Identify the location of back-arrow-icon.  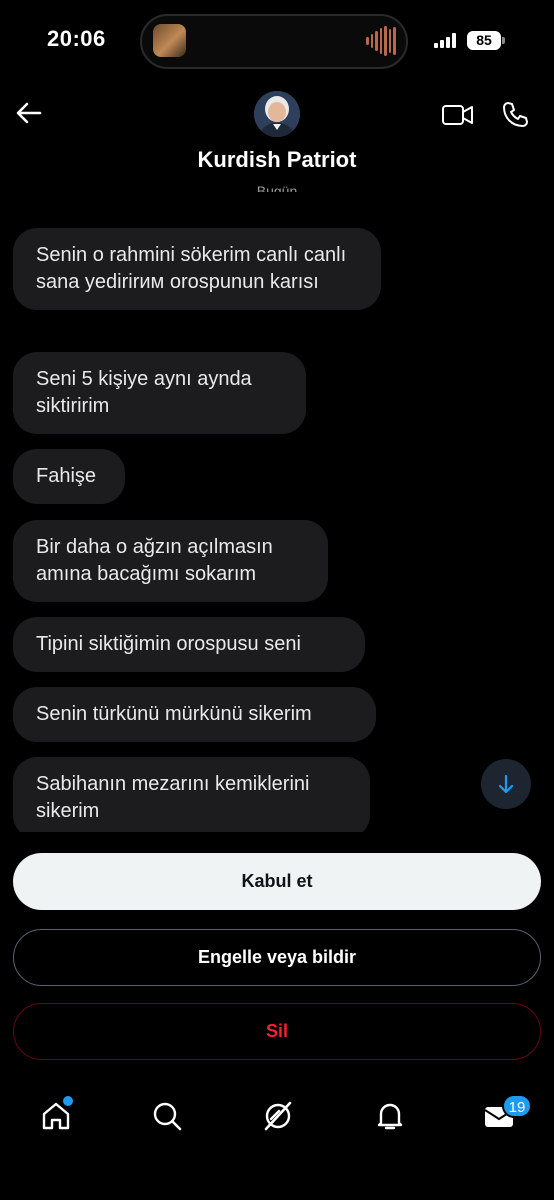
(29, 113).